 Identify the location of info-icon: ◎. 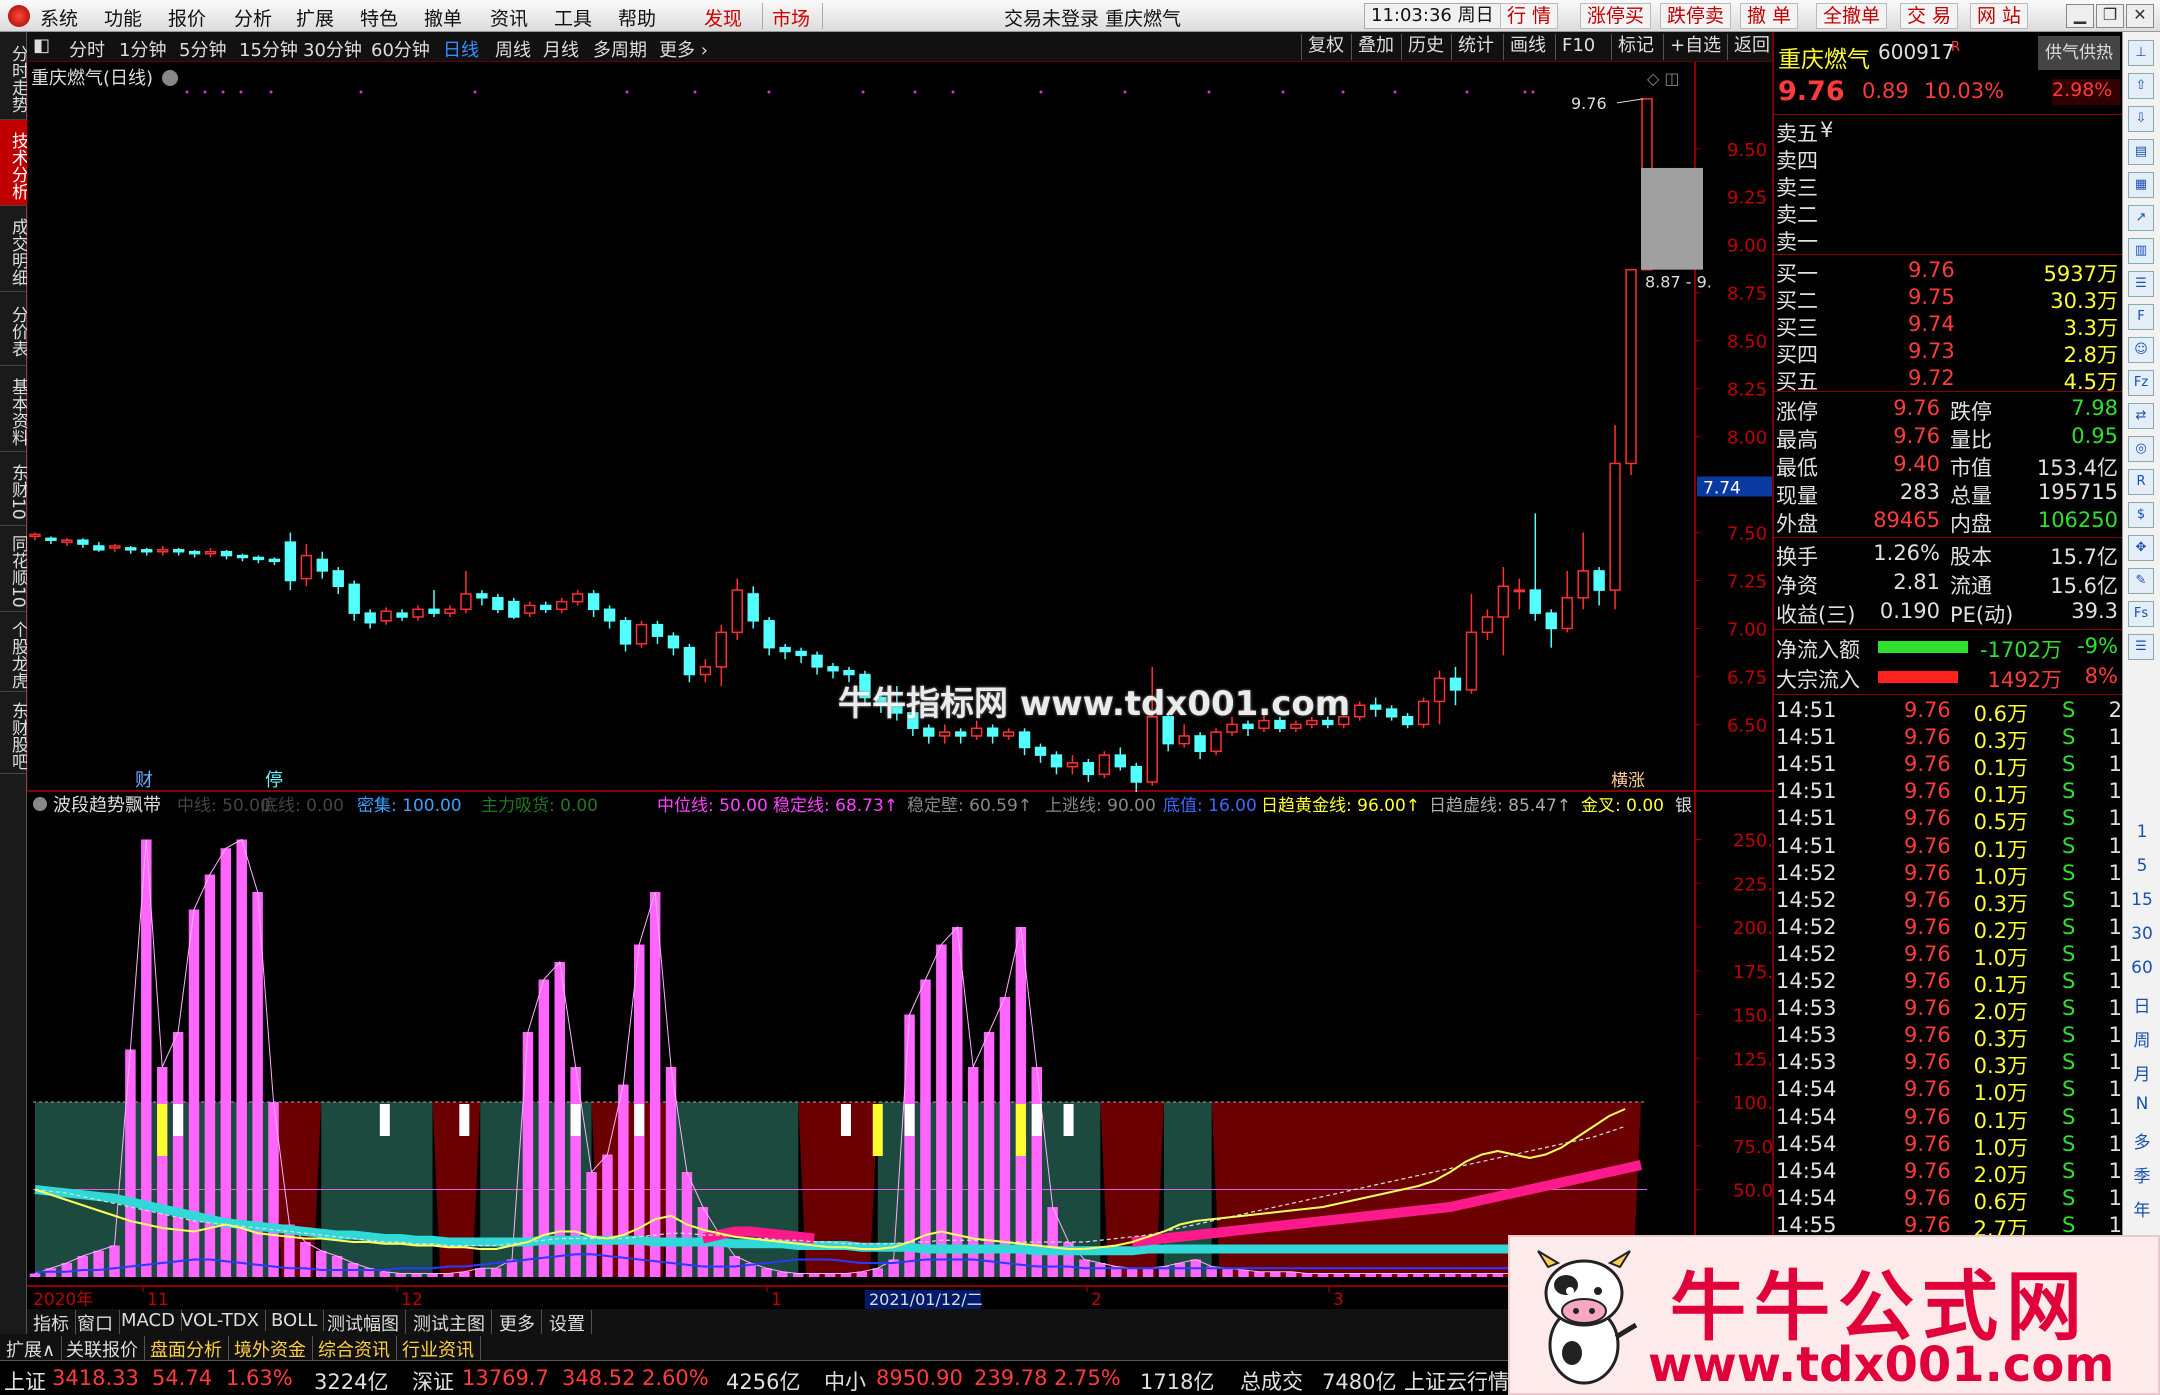
(2141, 449).